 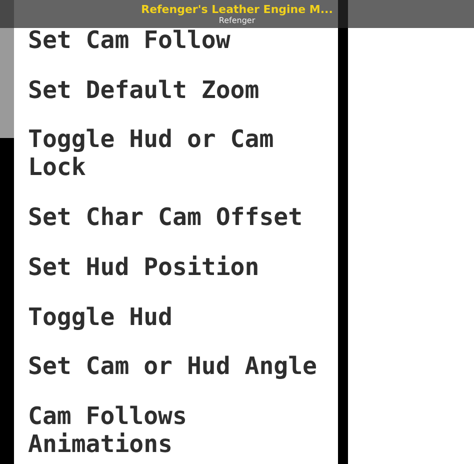 What do you see at coordinates (178, 40) in the screenshot?
I see `menu-item: Set Cam Follow` at bounding box center [178, 40].